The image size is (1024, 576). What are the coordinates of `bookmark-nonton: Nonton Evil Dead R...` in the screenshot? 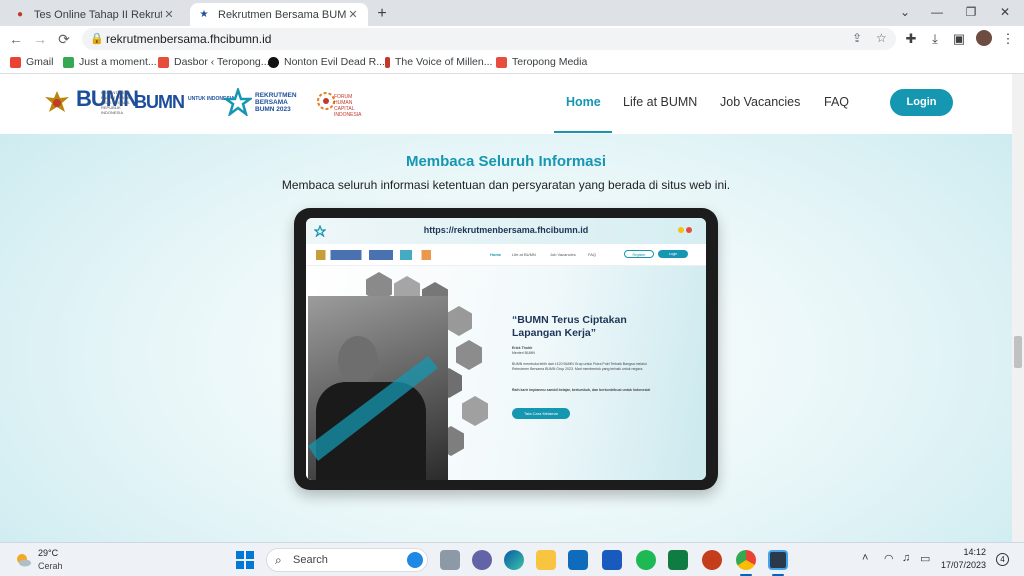 It's located at (326, 62).